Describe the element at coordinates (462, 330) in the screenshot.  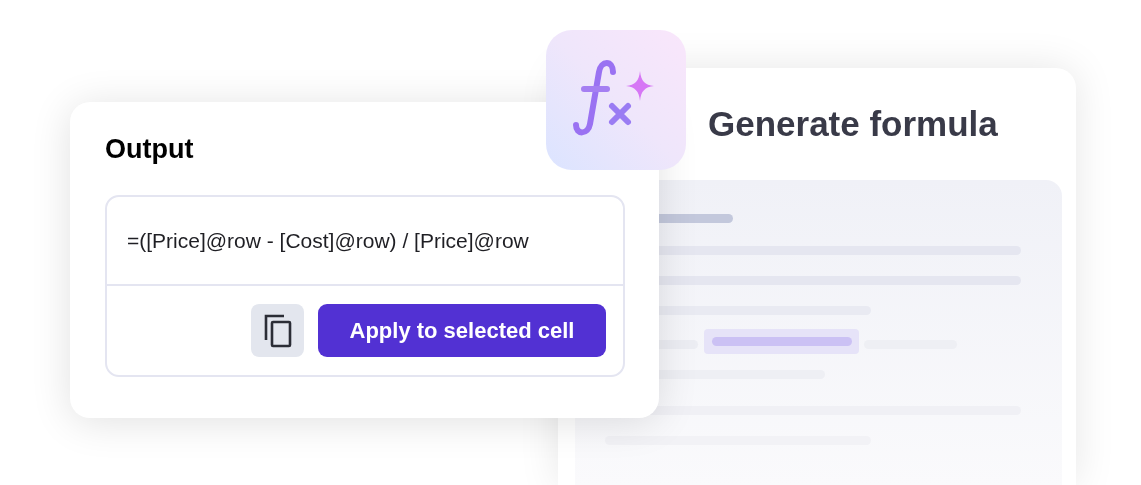
I see `apply-button: Apply to selected cell` at that location.